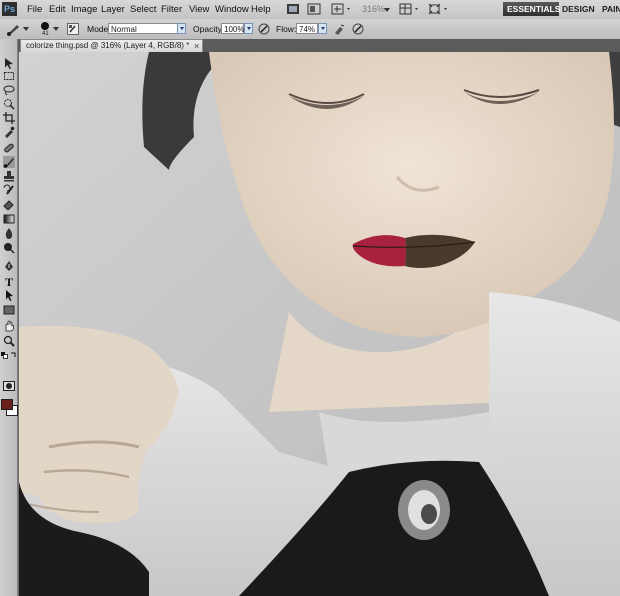 The height and width of the screenshot is (596, 620). I want to click on menu-image: Image, so click(84, 9).